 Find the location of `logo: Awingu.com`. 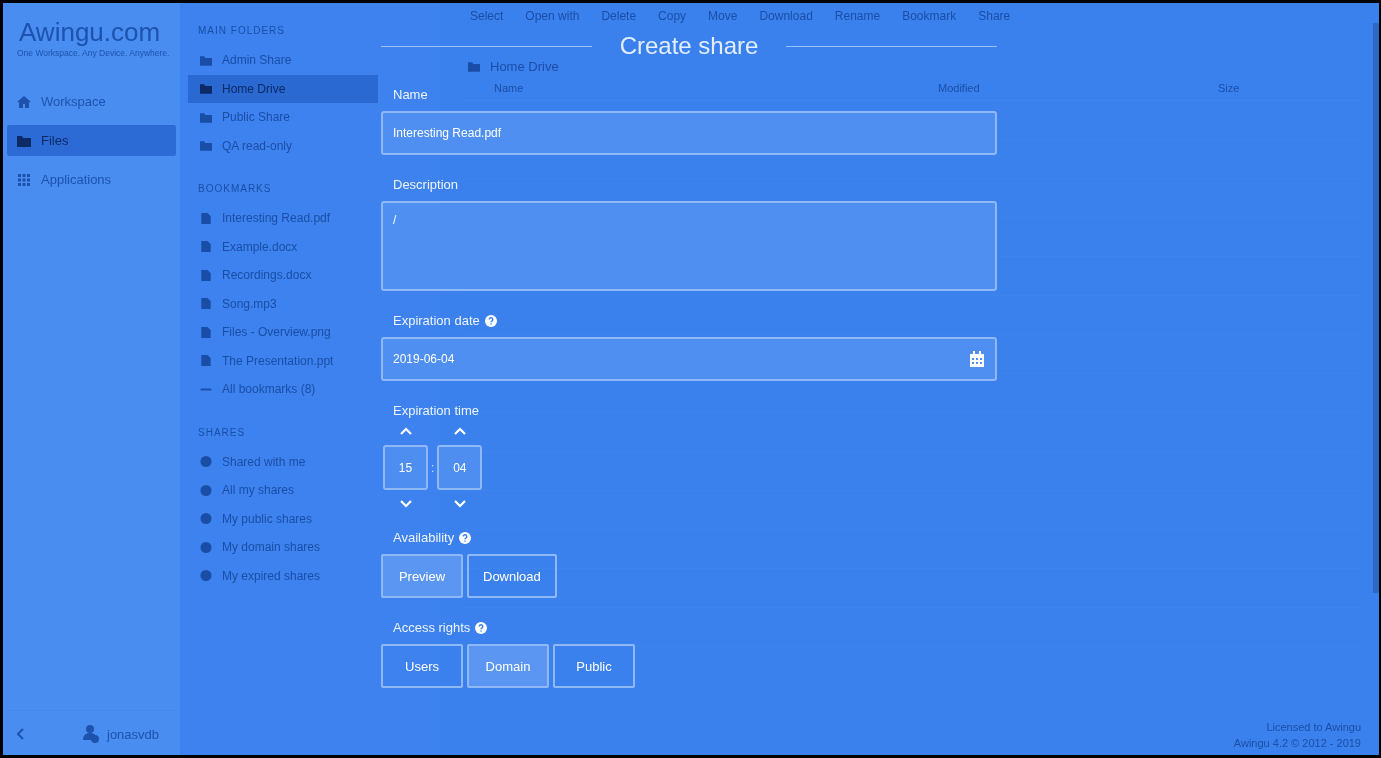

logo: Awingu.com is located at coordinates (90, 33).